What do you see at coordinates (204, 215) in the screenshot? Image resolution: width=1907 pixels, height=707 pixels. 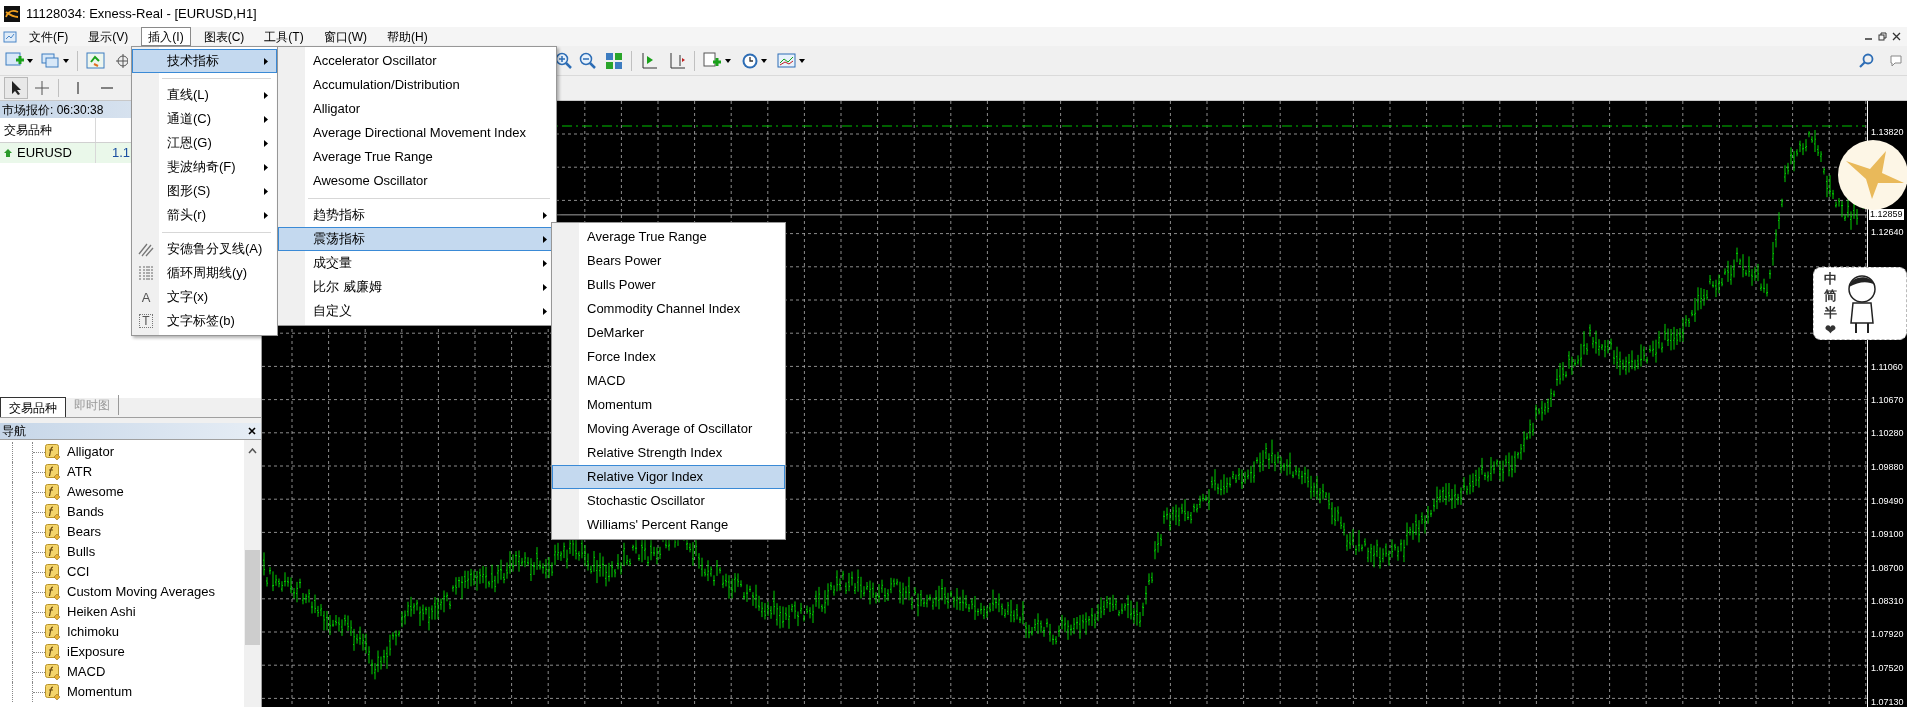 I see `menu-item: 箭头(r)` at bounding box center [204, 215].